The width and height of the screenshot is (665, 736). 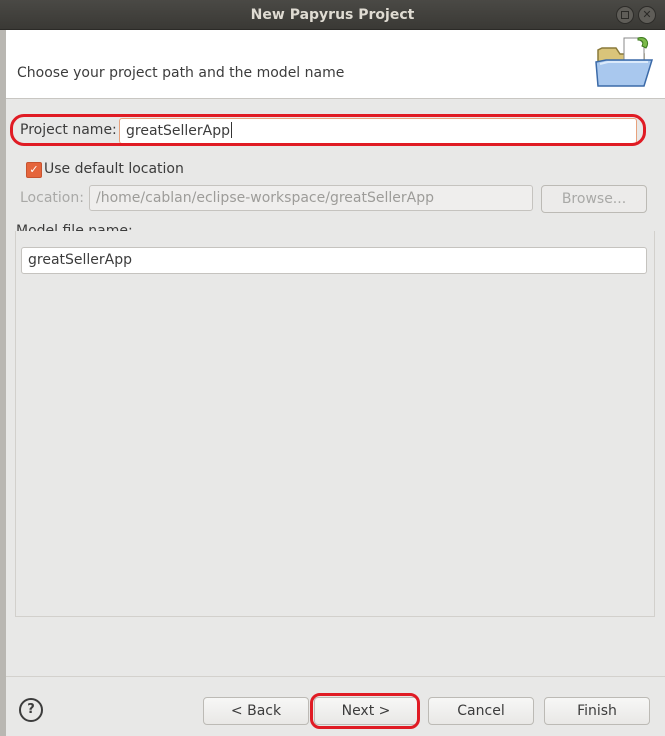 What do you see at coordinates (31, 710) in the screenshot?
I see `help-icon: ?` at bounding box center [31, 710].